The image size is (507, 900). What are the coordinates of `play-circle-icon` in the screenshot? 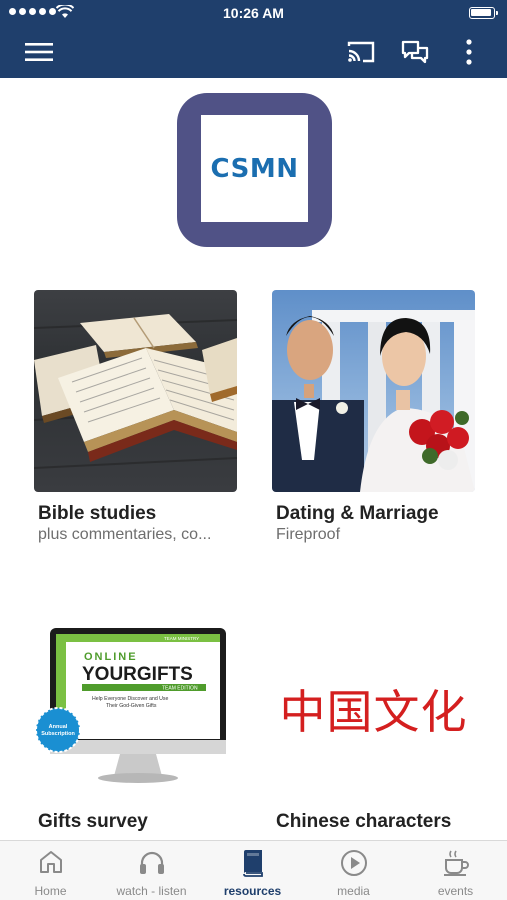 It's located at (353, 863).